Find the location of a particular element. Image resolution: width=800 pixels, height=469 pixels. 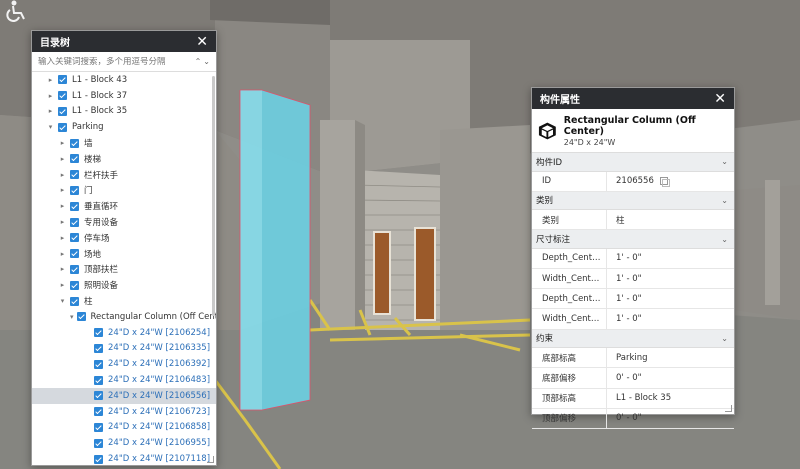

tree-node-label: 楼梯 is located at coordinates (93, 159).